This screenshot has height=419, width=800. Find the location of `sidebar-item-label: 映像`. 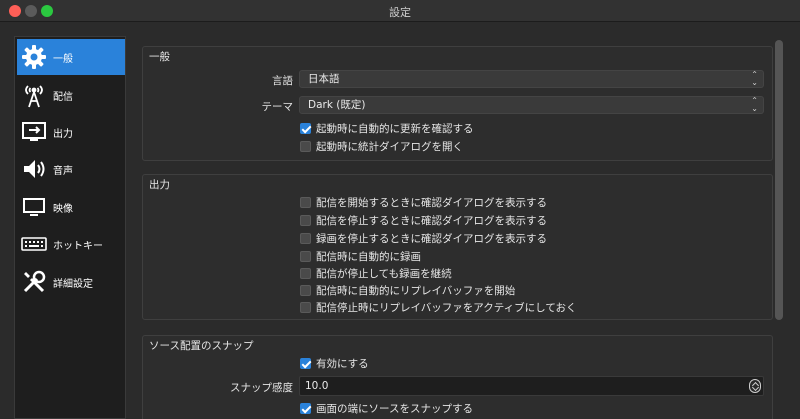

sidebar-item-label: 映像 is located at coordinates (63, 209).